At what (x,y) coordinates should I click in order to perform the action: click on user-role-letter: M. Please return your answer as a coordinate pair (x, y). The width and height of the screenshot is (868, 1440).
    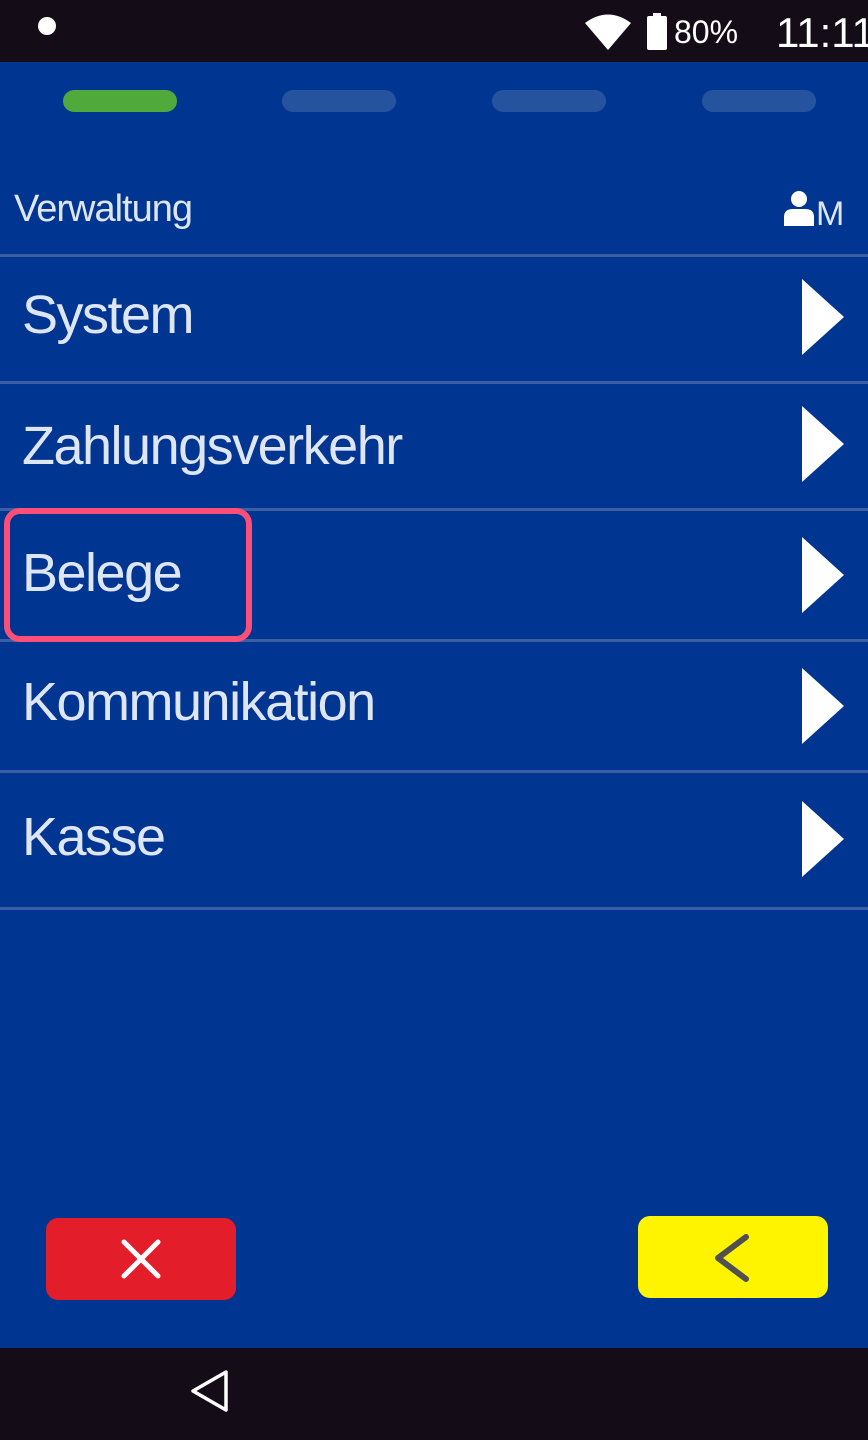
    Looking at the image, I should click on (830, 214).